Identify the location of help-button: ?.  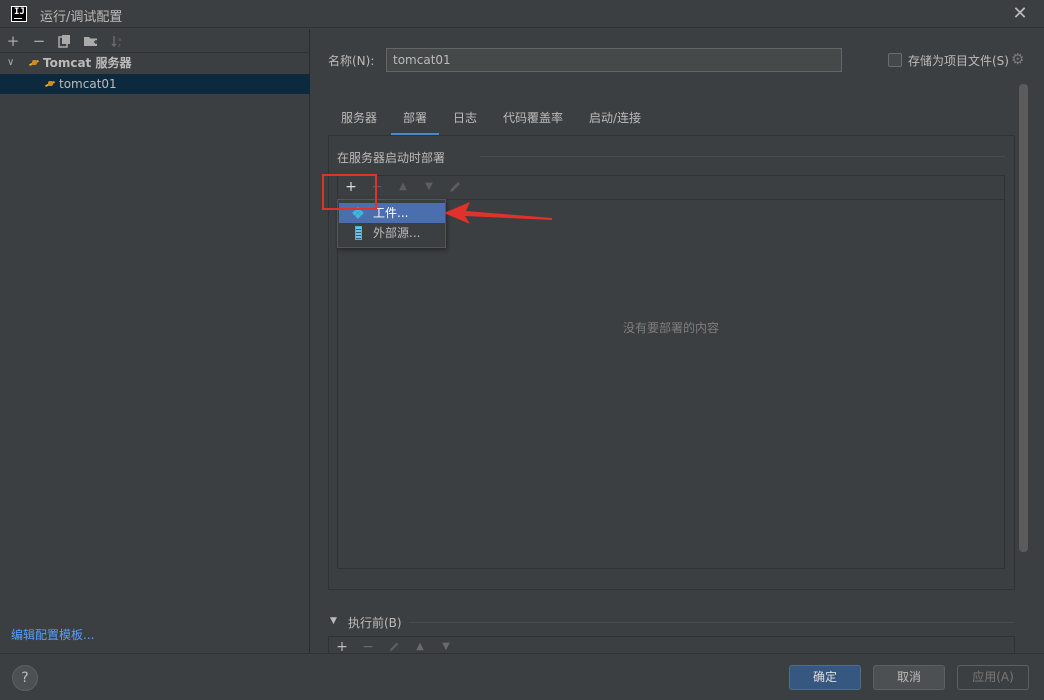
(25, 678).